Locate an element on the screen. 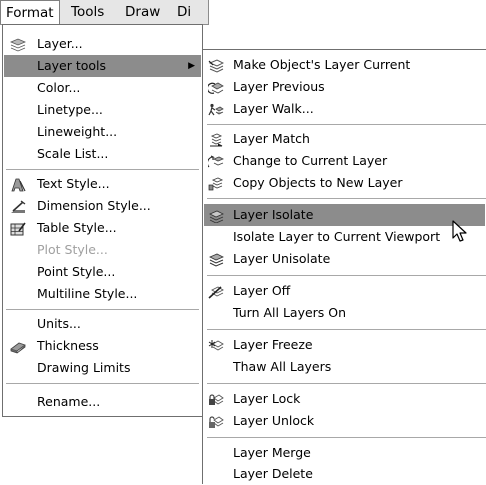 The height and width of the screenshot is (485, 486). menu-item-label: Layer Merge is located at coordinates (272, 452).